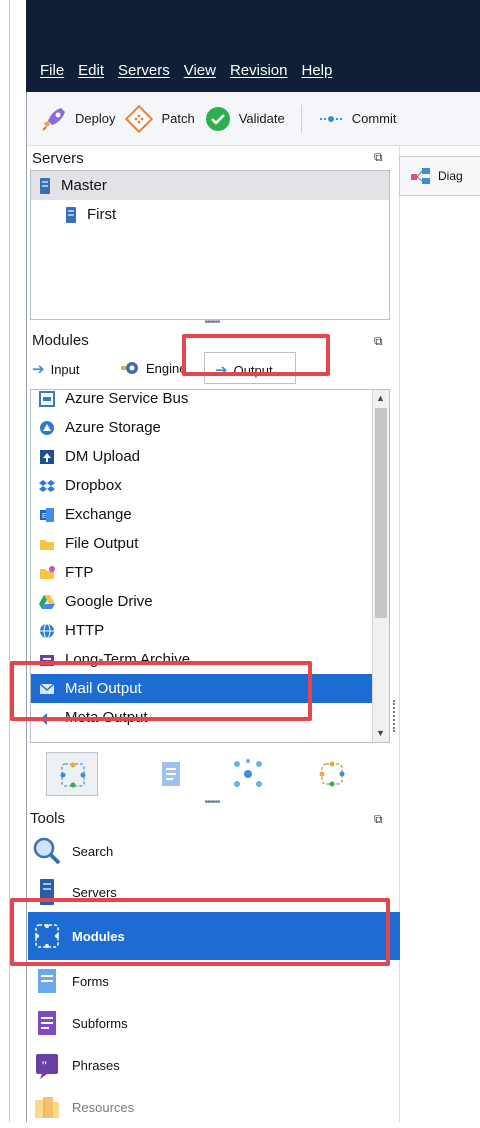  What do you see at coordinates (144, 70) in the screenshot?
I see `menu-servers: Servers` at bounding box center [144, 70].